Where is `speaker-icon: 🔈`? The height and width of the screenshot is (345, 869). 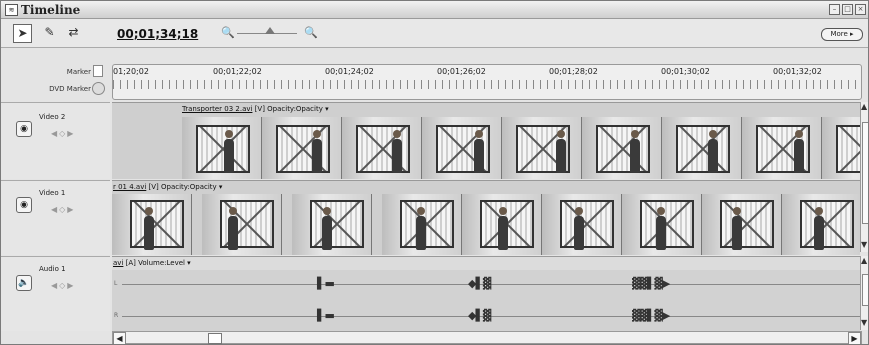
speaker-icon: 🔈 is located at coordinates (24, 283).